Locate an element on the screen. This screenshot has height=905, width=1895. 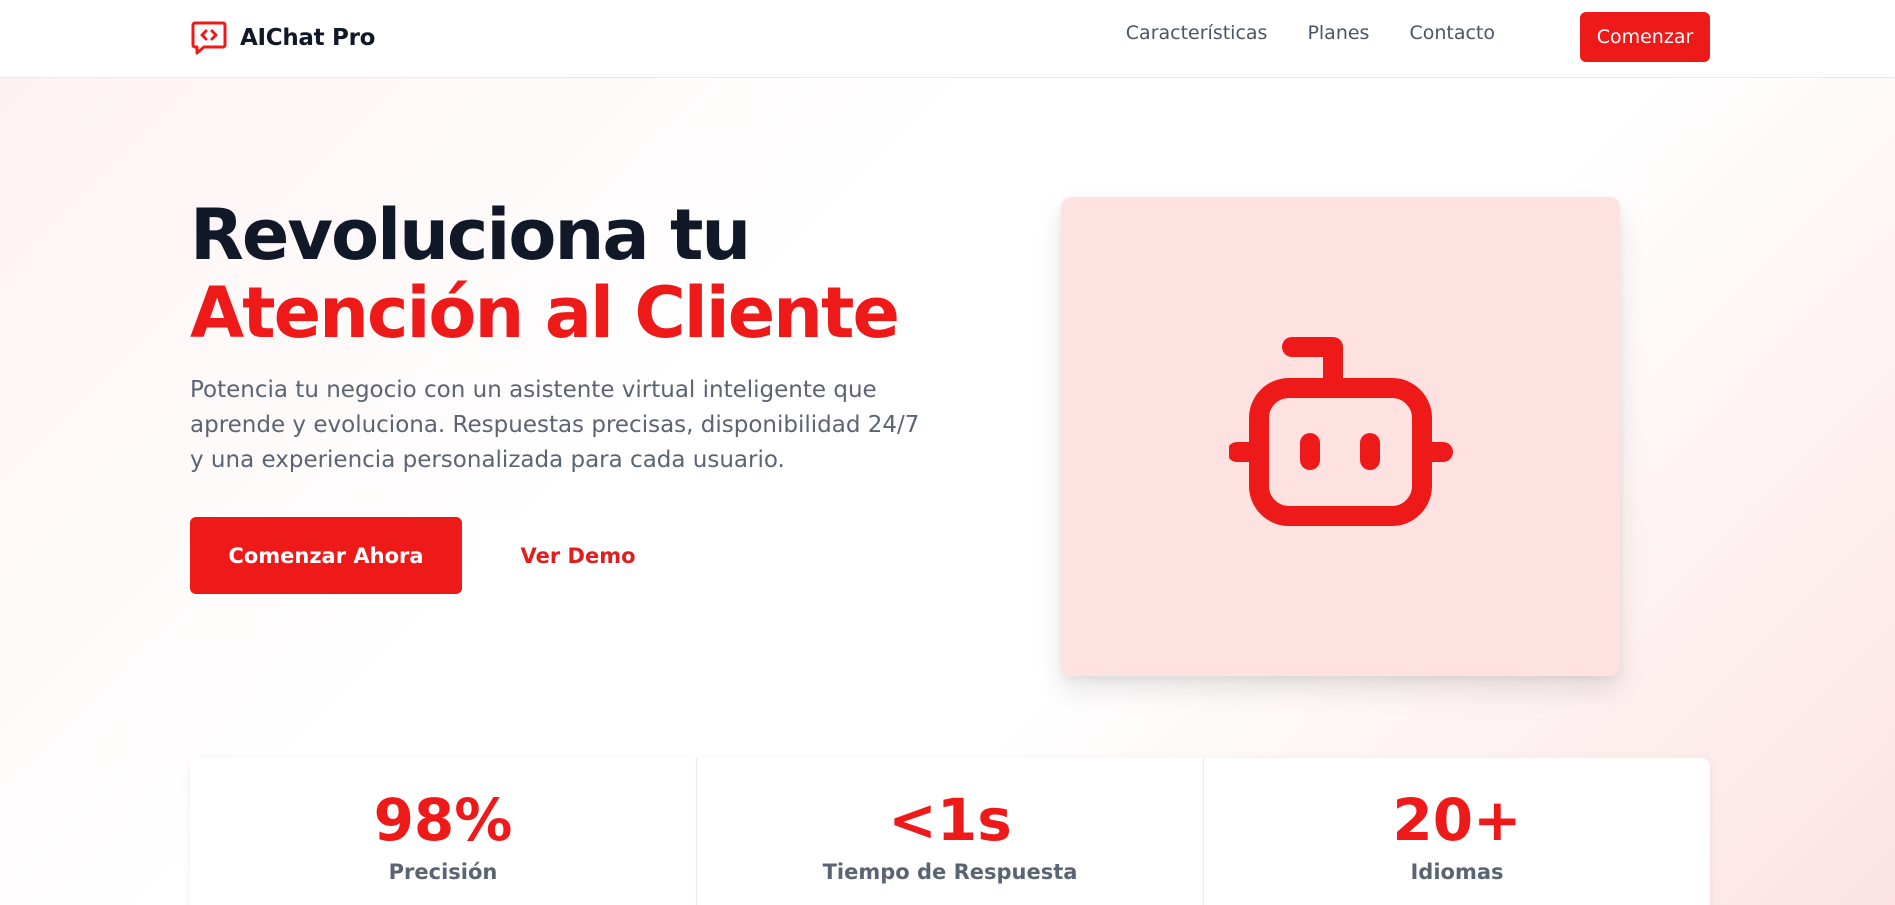
nav-link-caracteristicas: Características is located at coordinates (1197, 33).